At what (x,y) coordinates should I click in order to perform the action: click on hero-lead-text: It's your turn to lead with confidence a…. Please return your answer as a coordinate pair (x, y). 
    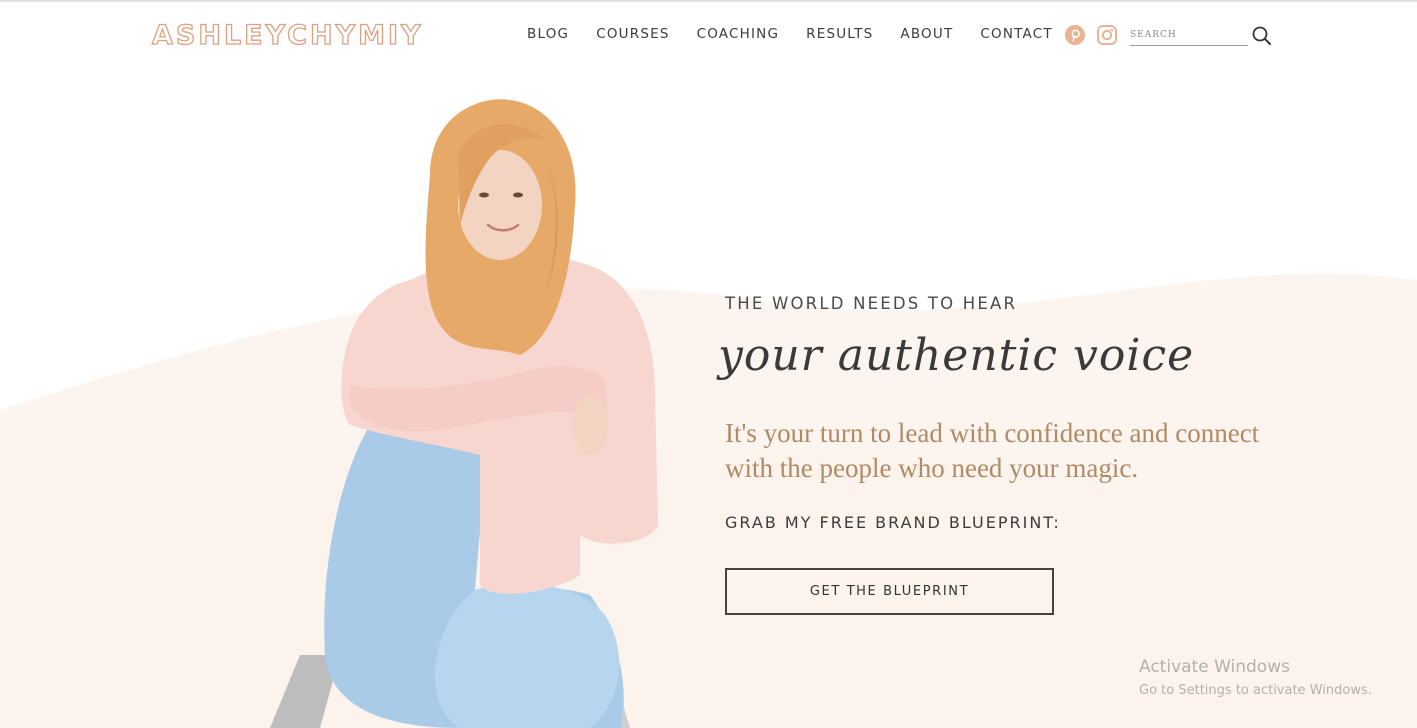
    Looking at the image, I should click on (992, 450).